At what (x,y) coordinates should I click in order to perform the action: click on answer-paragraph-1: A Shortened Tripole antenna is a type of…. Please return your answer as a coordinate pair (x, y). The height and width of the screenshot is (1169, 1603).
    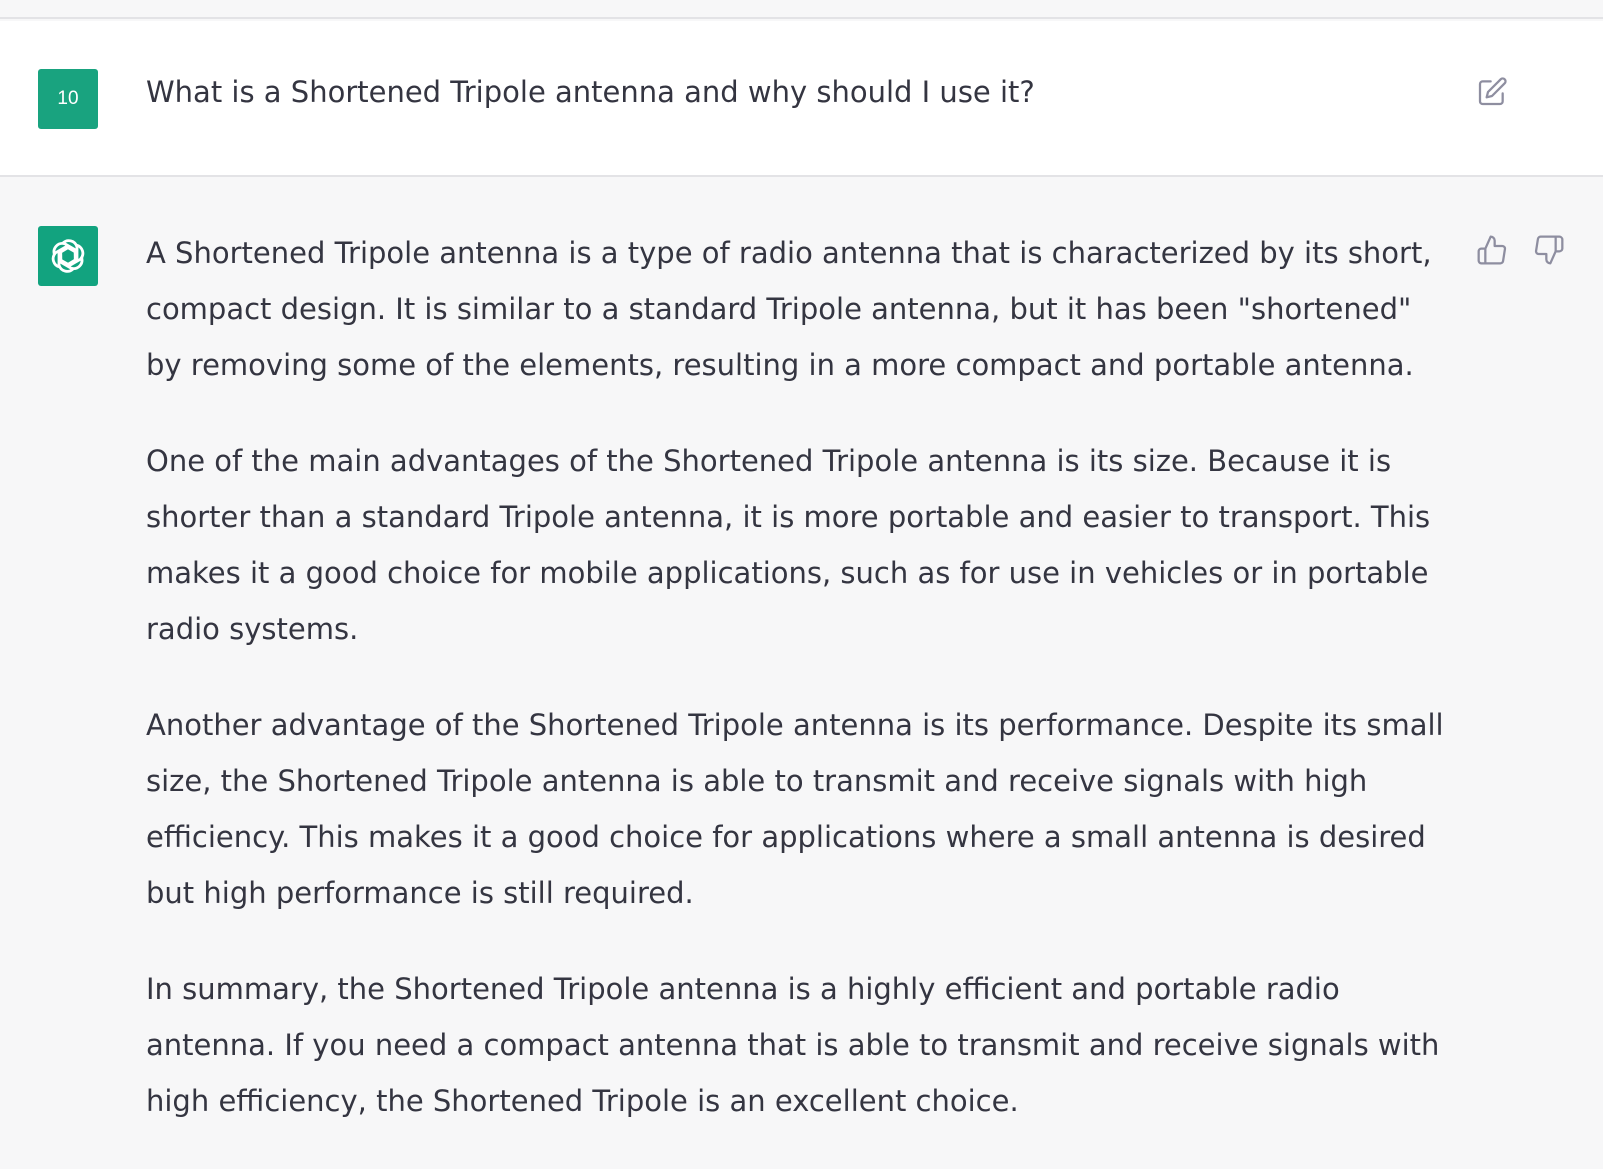
    Looking at the image, I should click on (789, 309).